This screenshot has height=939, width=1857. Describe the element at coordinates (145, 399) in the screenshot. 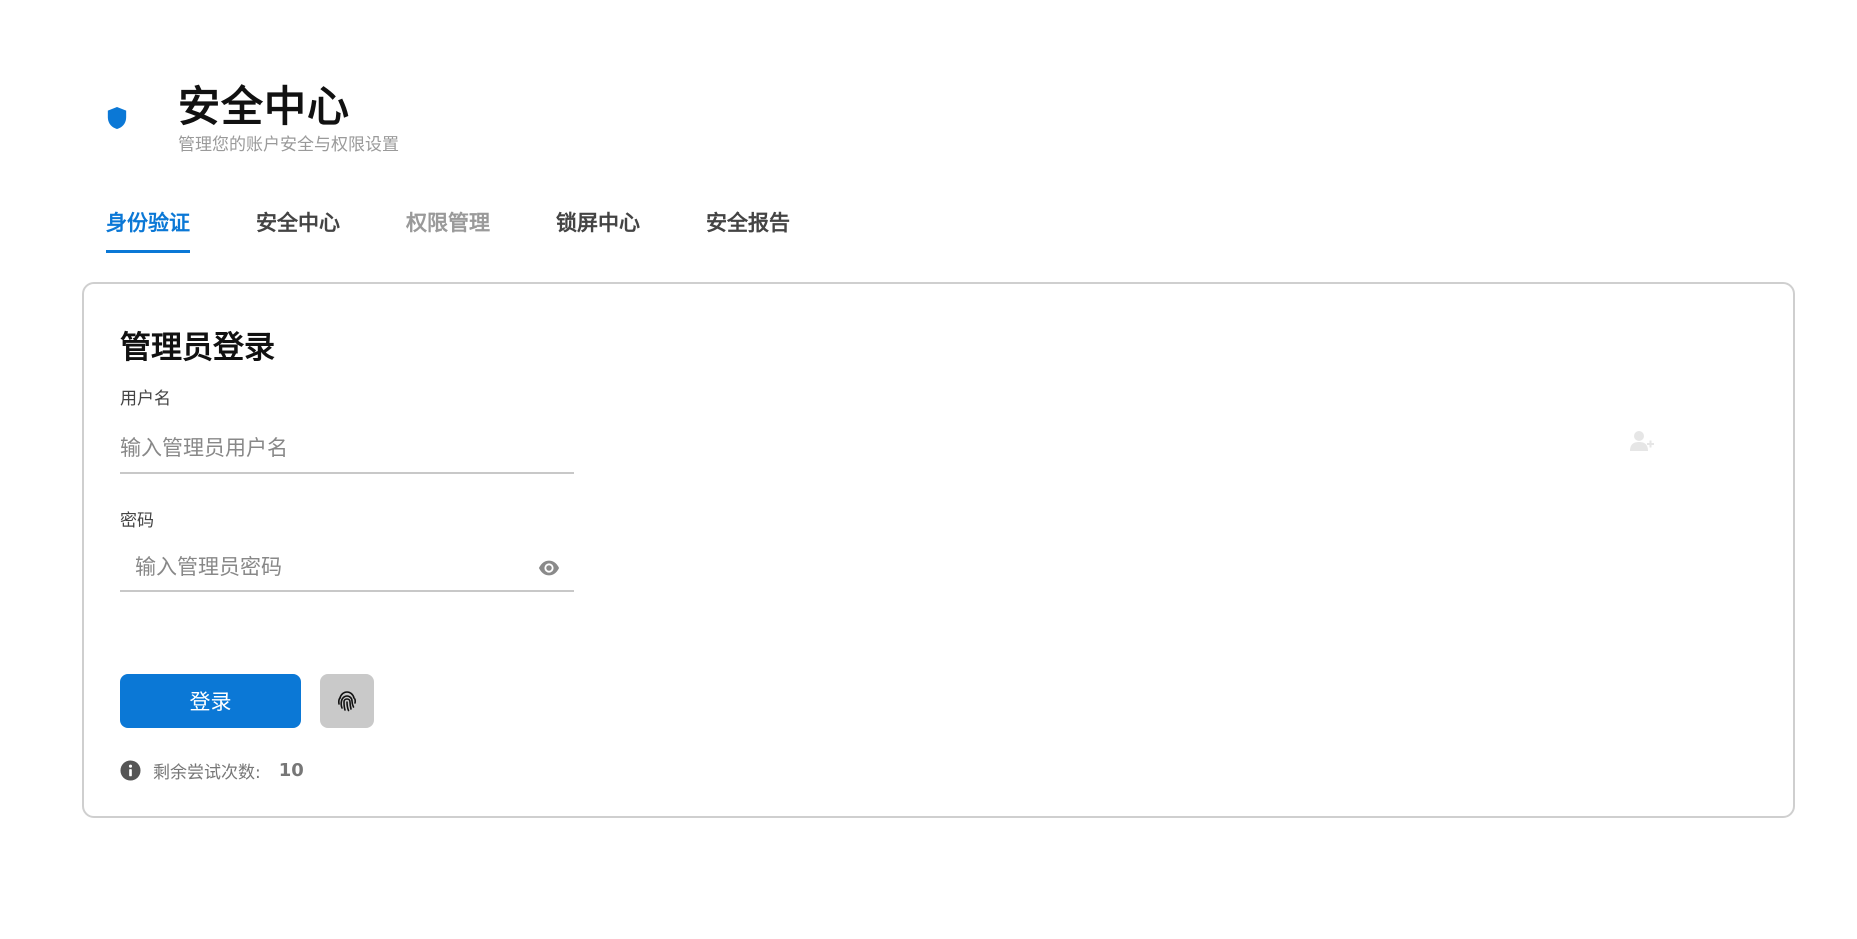

I see `username-label: 用户名` at that location.